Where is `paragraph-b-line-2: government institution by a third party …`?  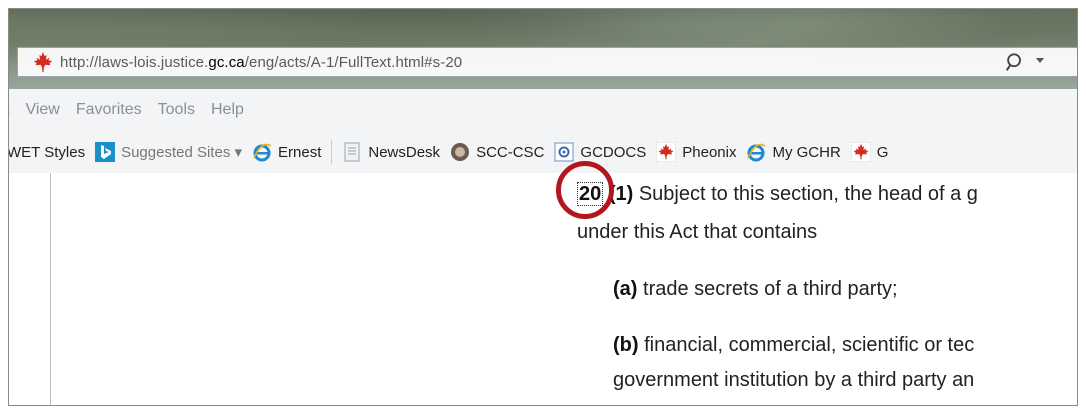
paragraph-b-line-2: government institution by a third party … is located at coordinates (794, 380).